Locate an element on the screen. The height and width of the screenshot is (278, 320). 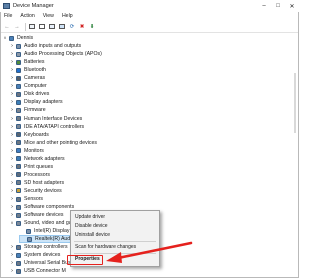
tree-item-label: Mice and other pointing devices is located at coordinates (60, 142).